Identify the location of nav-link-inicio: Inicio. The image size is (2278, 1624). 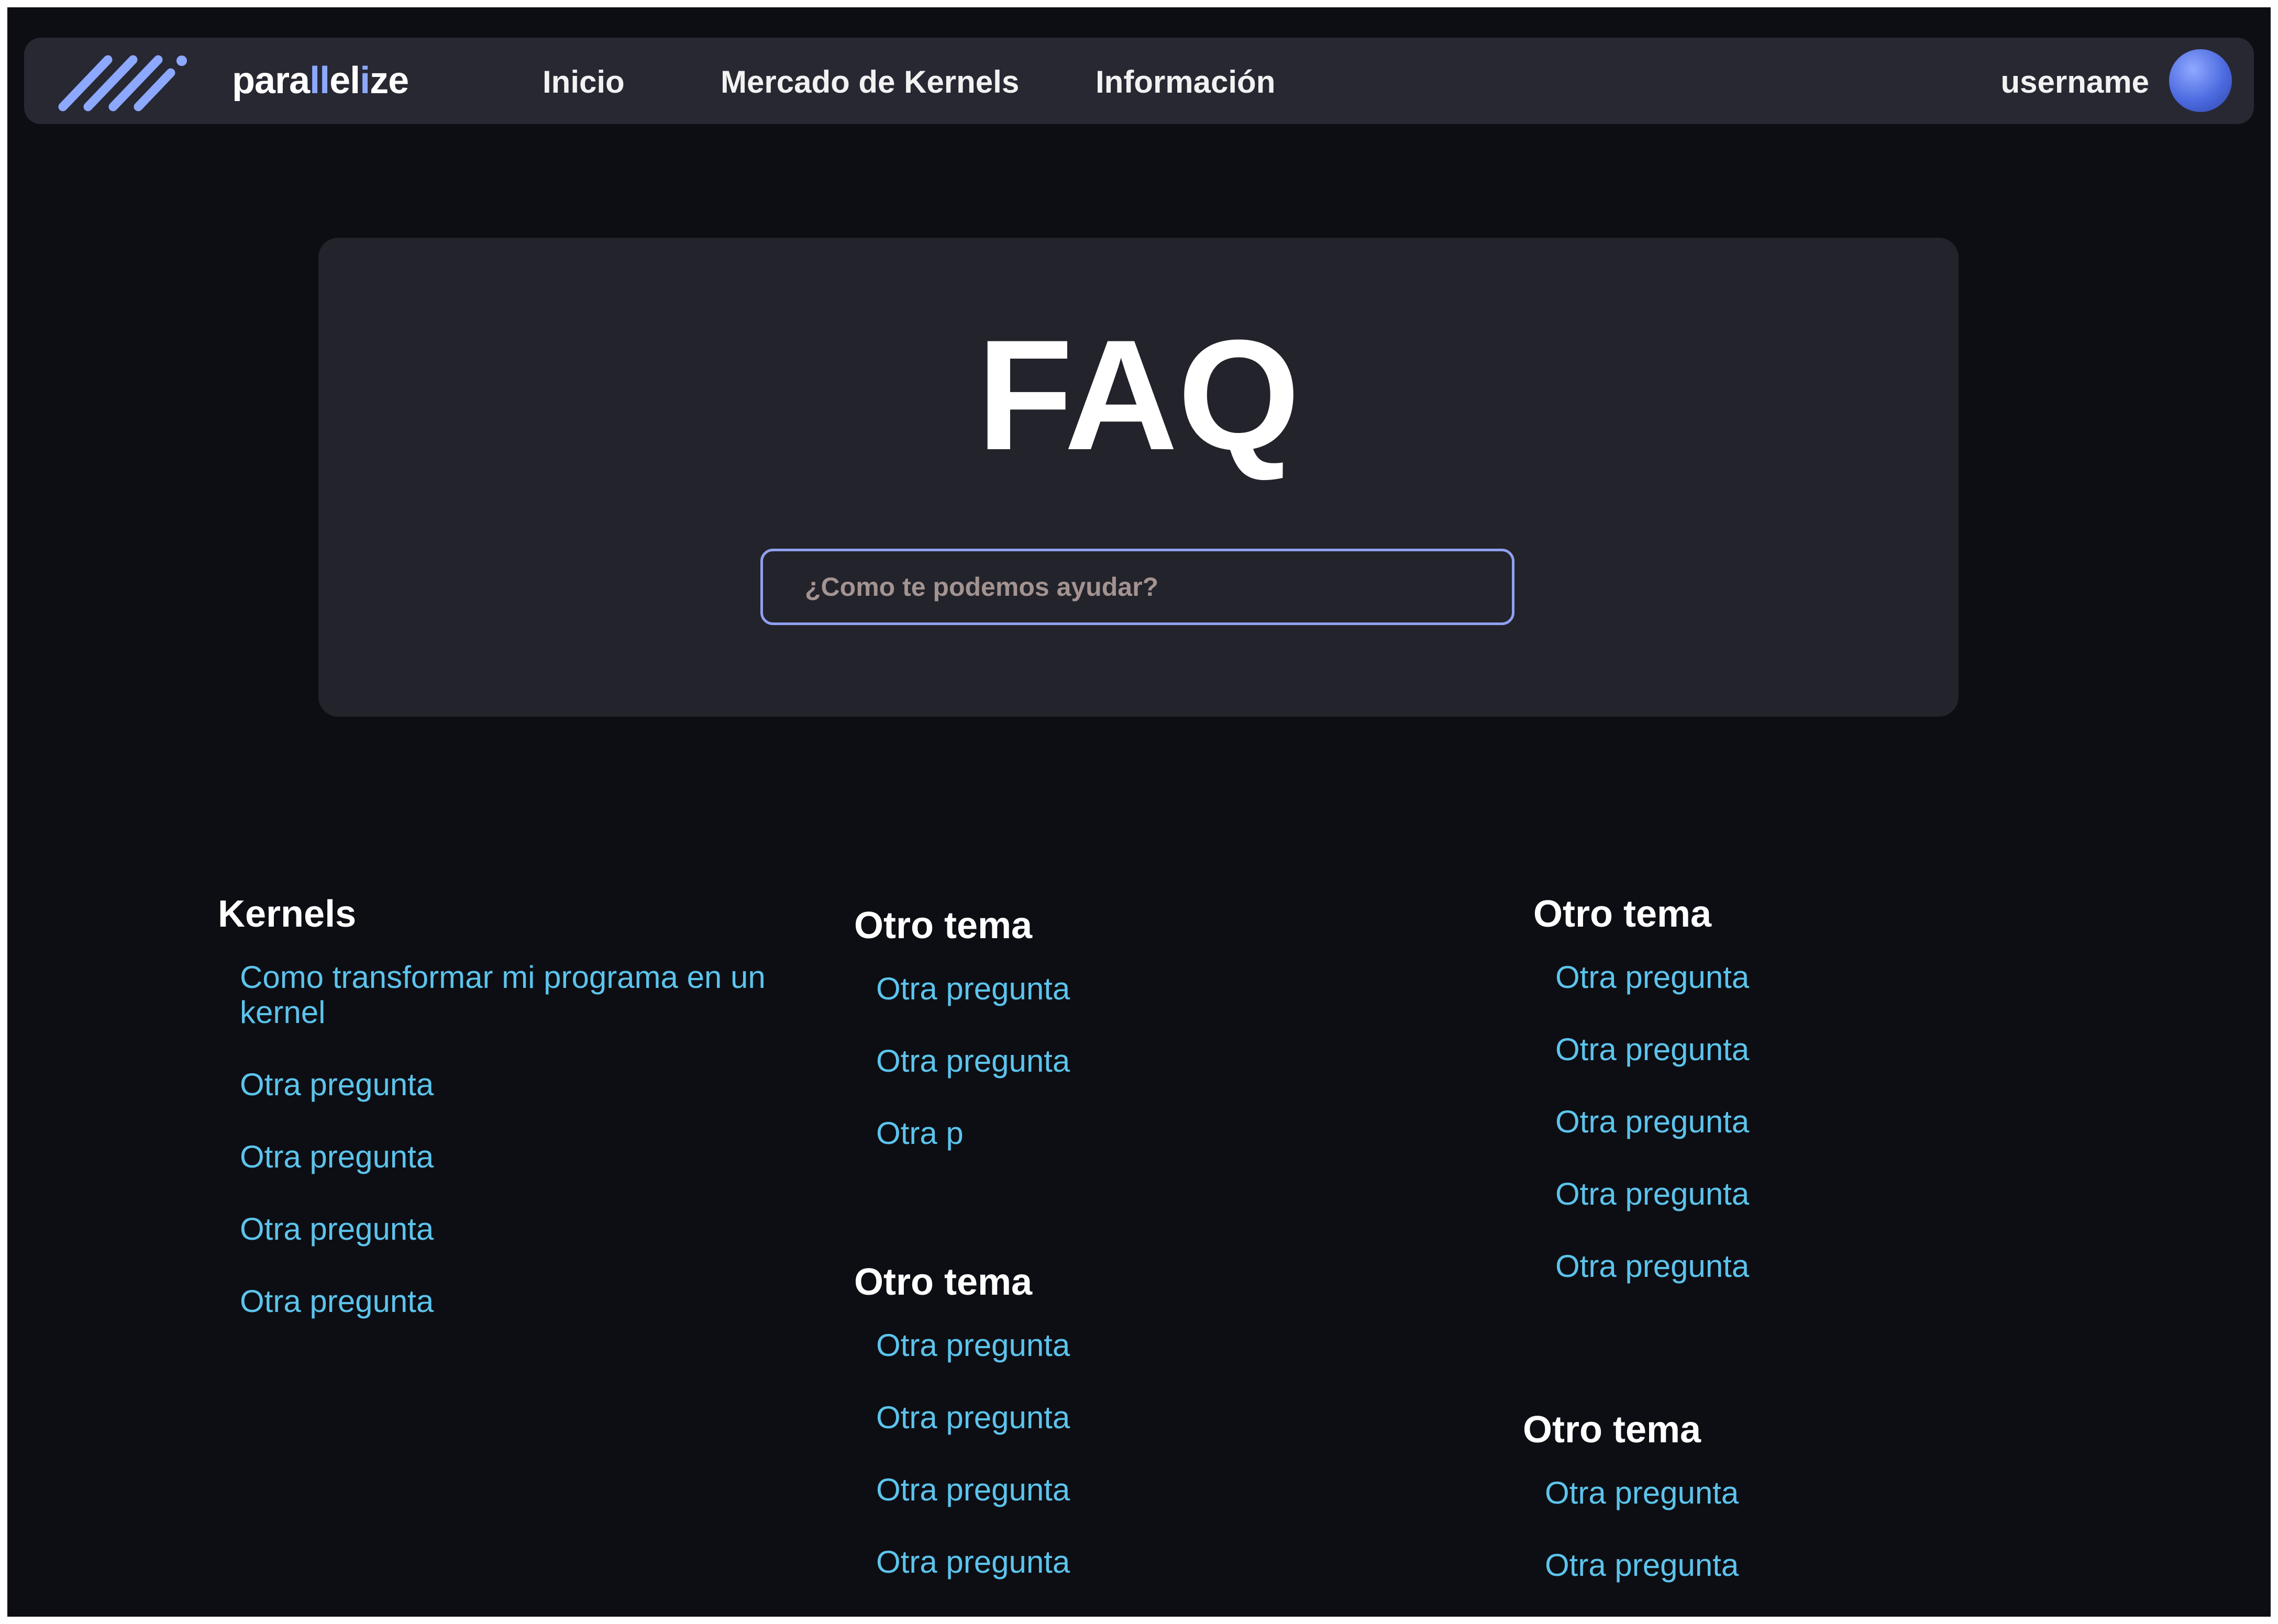
(584, 82).